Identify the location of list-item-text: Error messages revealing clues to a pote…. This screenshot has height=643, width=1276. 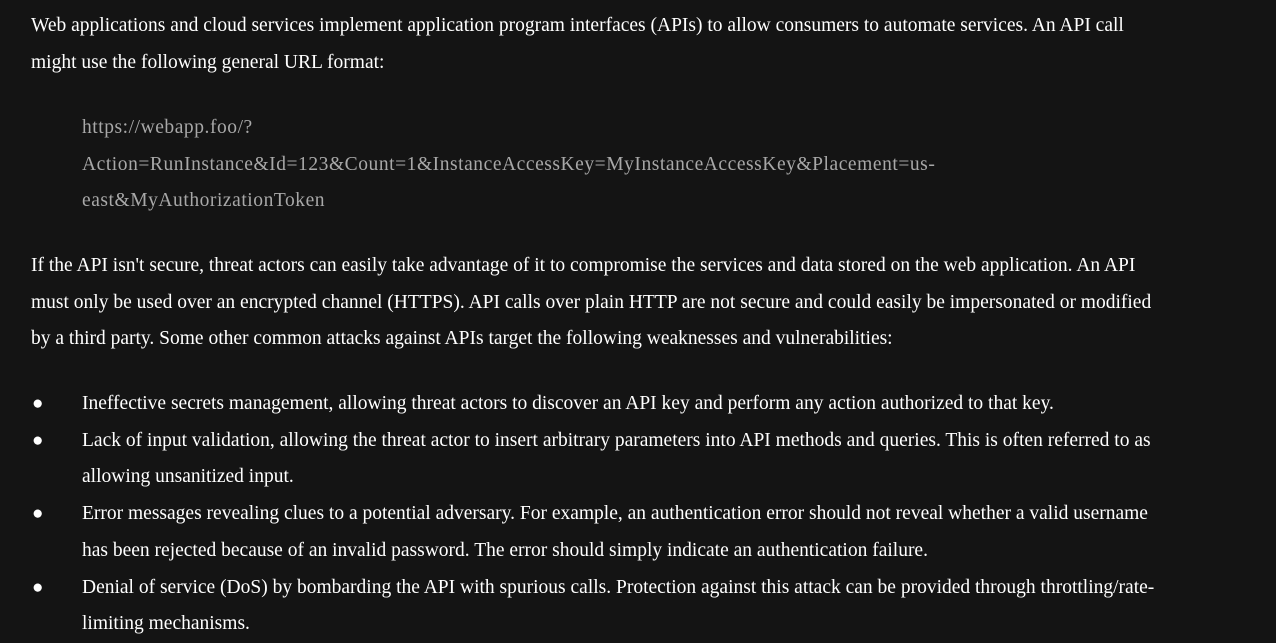
(679, 532).